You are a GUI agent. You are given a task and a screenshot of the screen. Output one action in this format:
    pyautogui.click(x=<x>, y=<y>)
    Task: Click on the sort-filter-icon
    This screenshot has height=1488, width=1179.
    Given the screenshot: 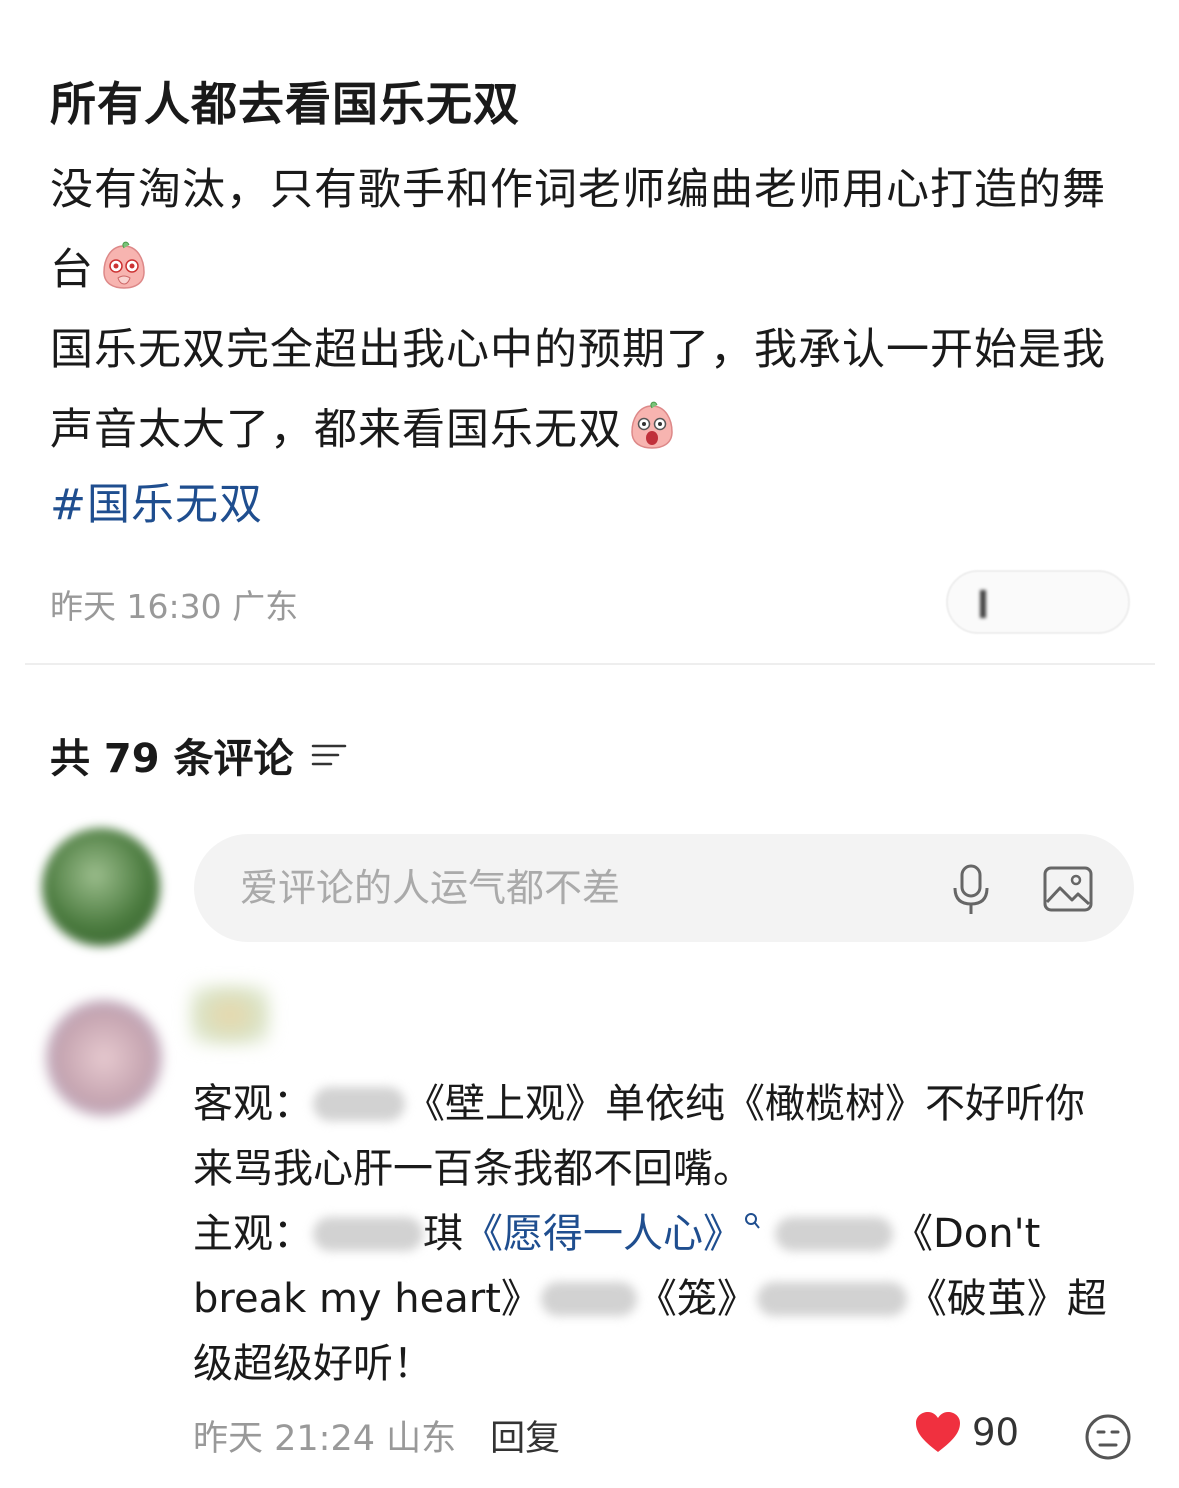 What is the action you would take?
    pyautogui.click(x=329, y=755)
    